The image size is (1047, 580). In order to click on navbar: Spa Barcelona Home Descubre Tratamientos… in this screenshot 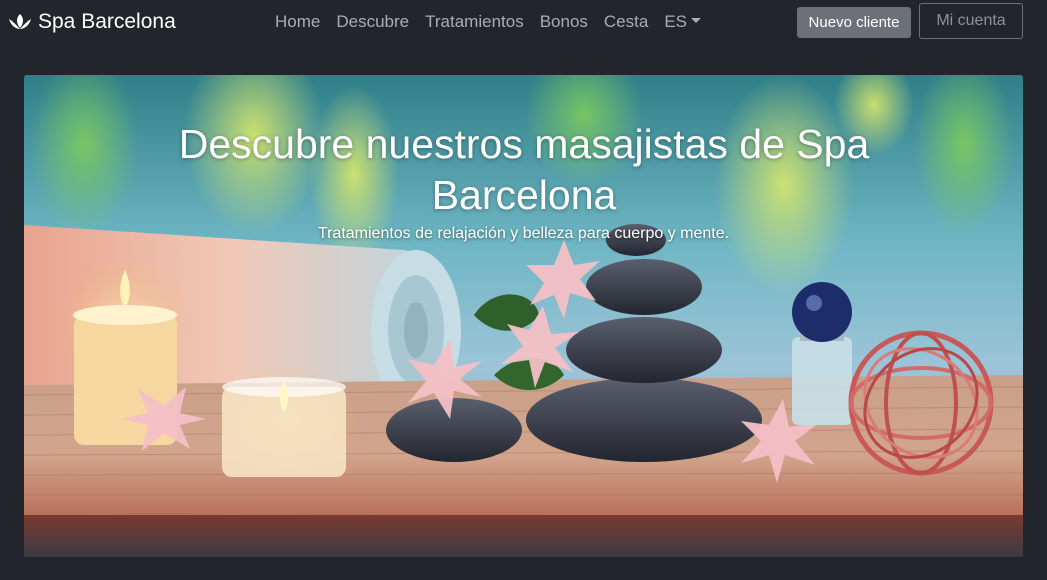, I will do `click(523, 22)`.